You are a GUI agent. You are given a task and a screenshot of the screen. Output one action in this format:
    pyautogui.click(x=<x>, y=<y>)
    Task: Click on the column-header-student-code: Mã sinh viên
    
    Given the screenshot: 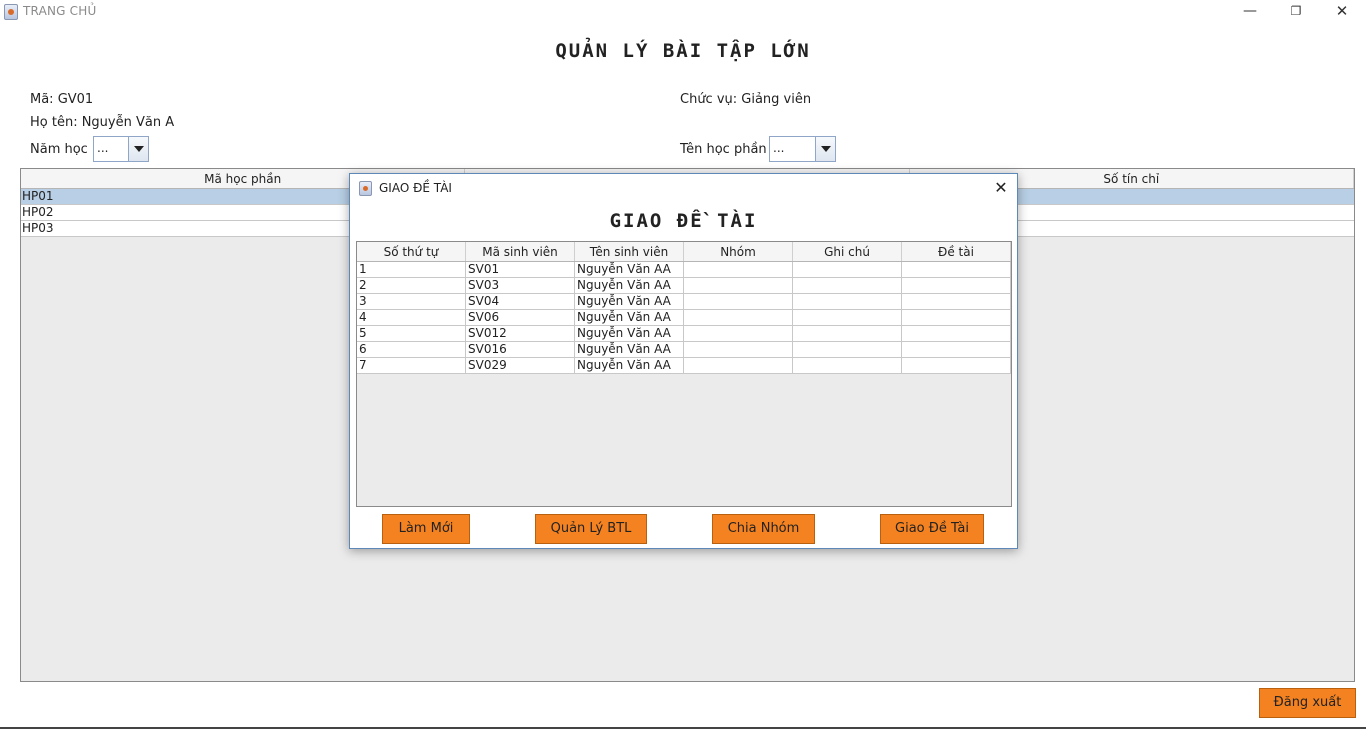 What is the action you would take?
    pyautogui.click(x=520, y=251)
    